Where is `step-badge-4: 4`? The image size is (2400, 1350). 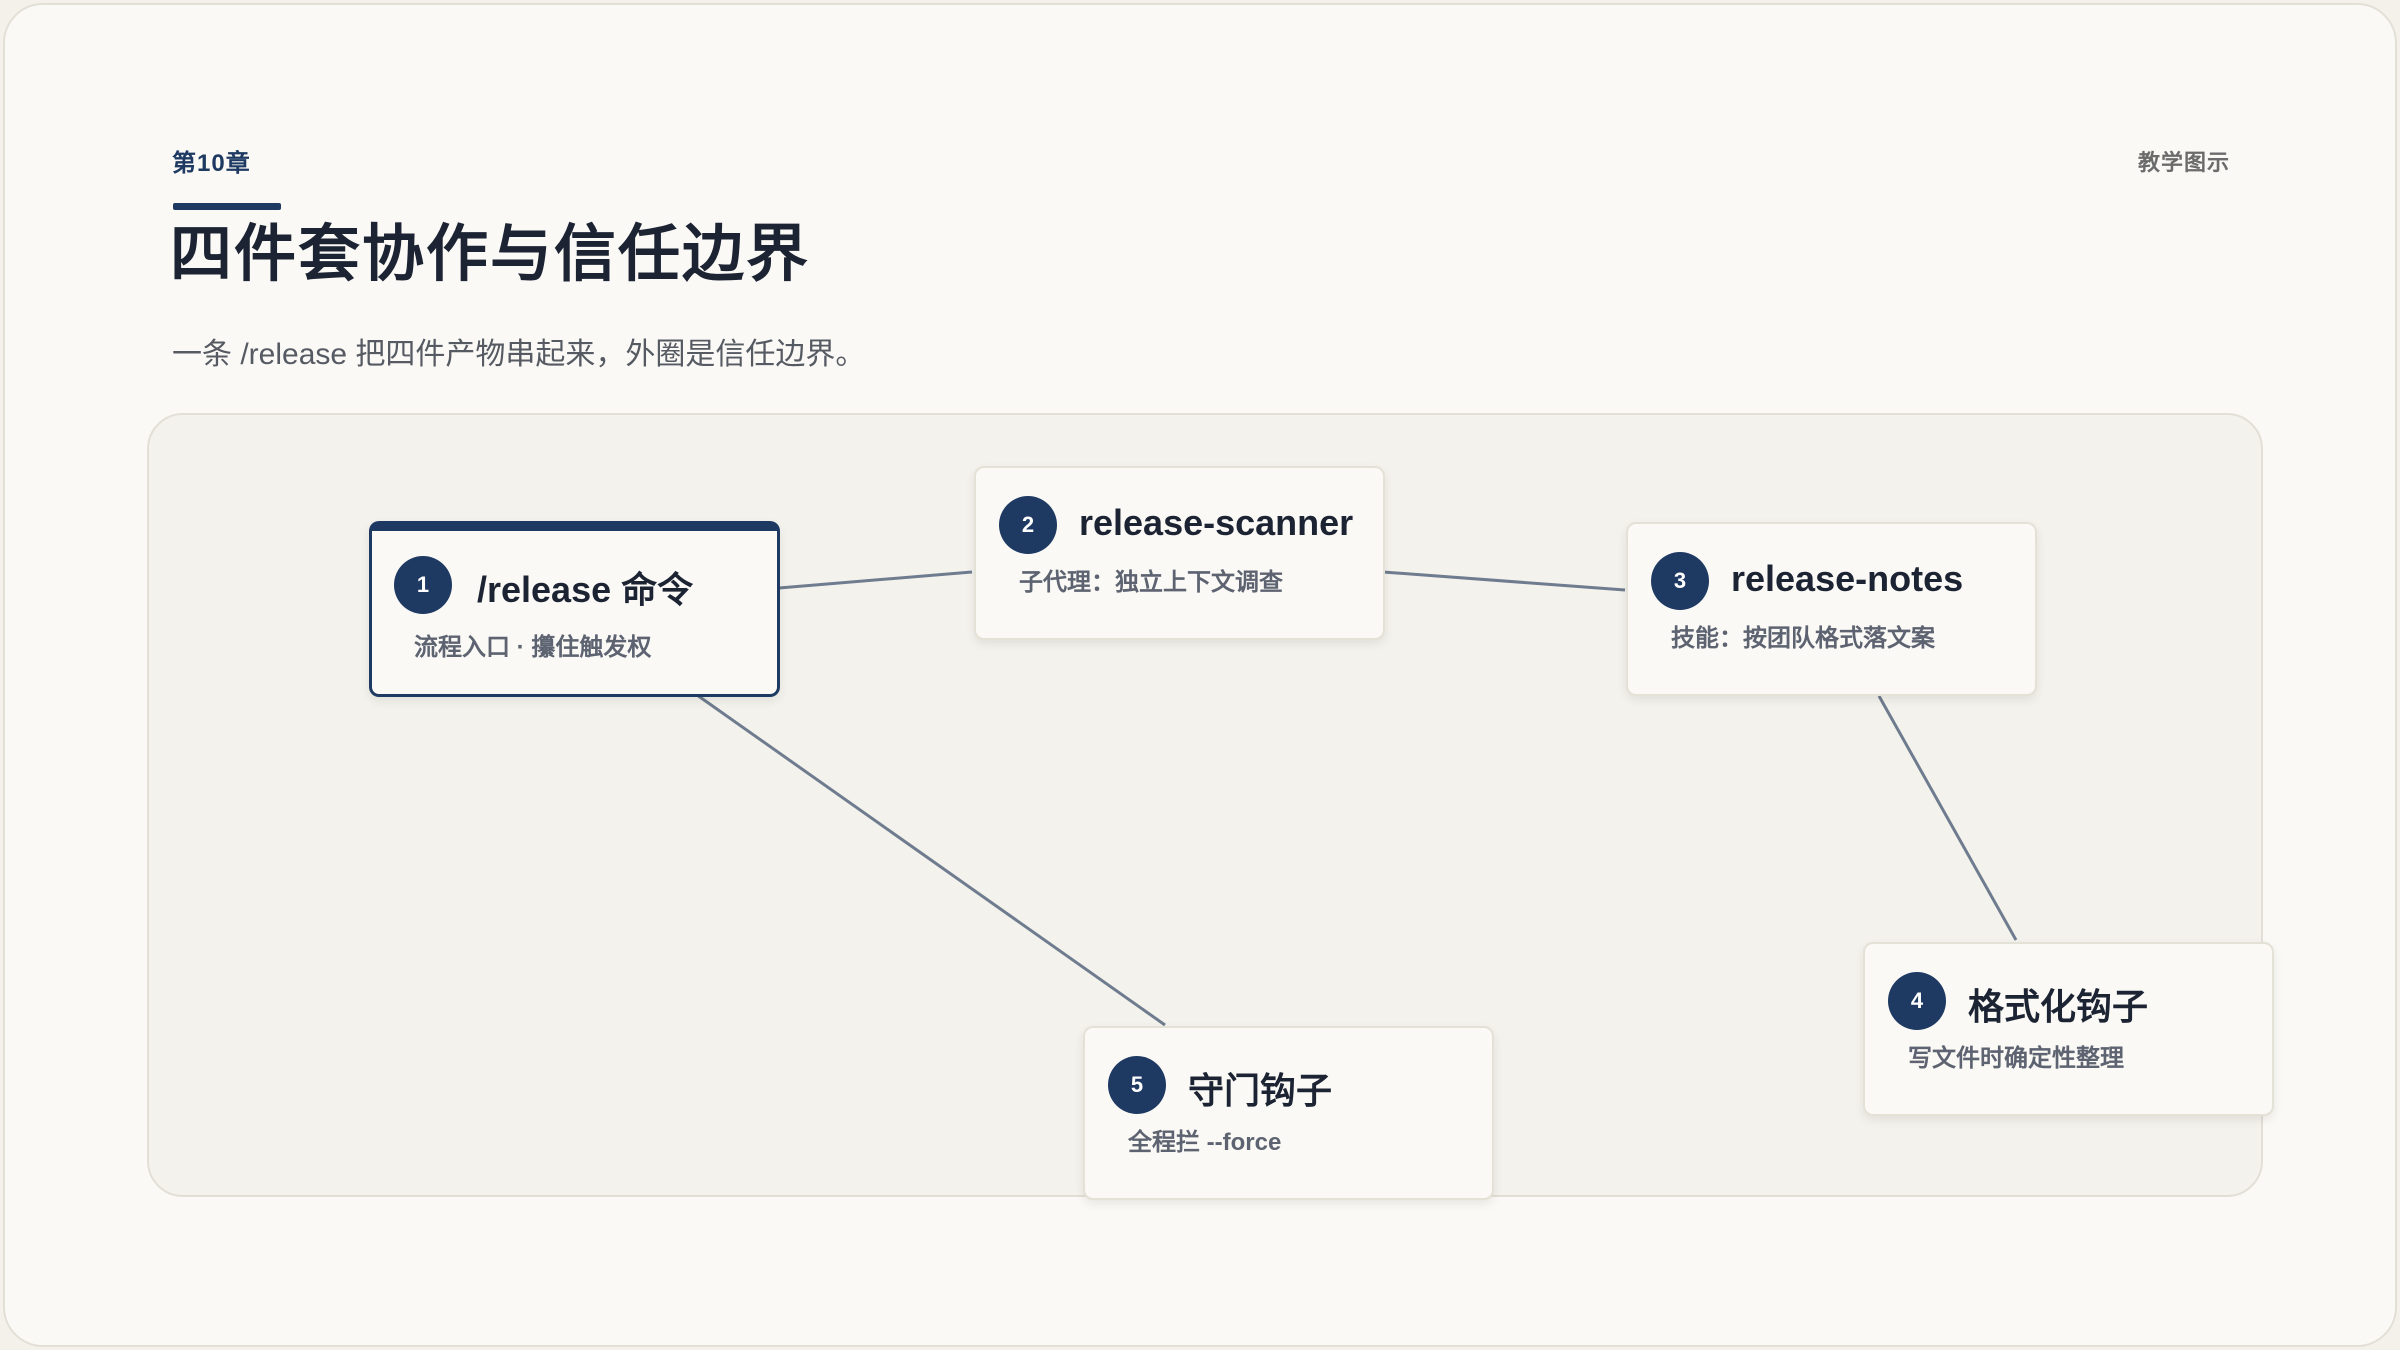 step-badge-4: 4 is located at coordinates (1917, 1001).